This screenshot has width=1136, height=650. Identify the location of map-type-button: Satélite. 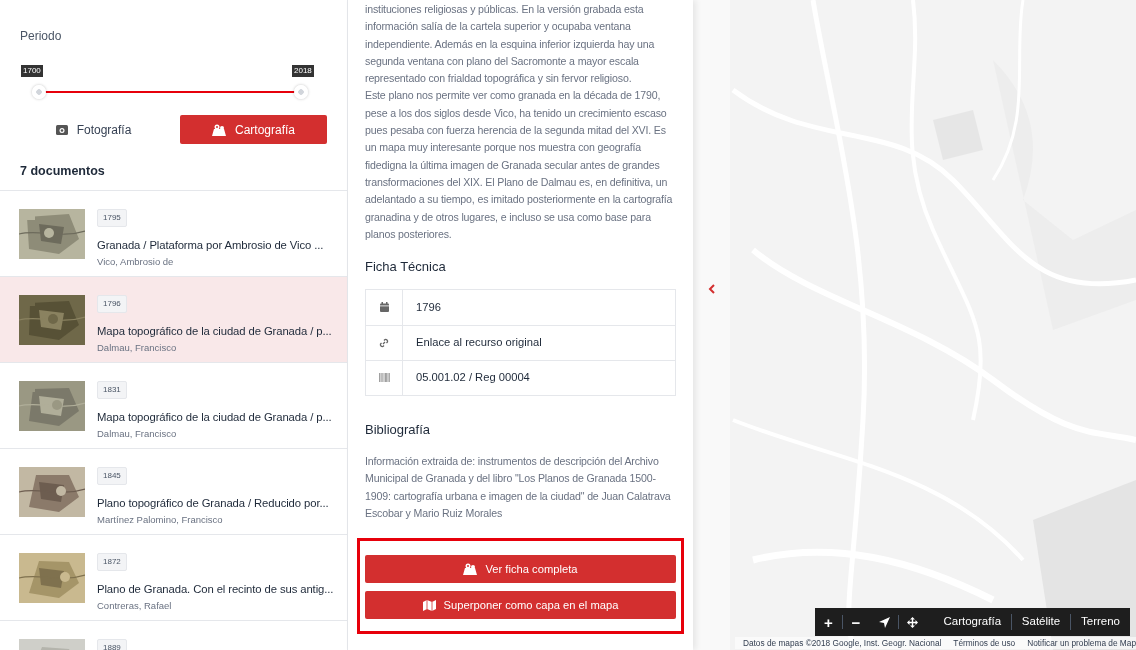
(1041, 622).